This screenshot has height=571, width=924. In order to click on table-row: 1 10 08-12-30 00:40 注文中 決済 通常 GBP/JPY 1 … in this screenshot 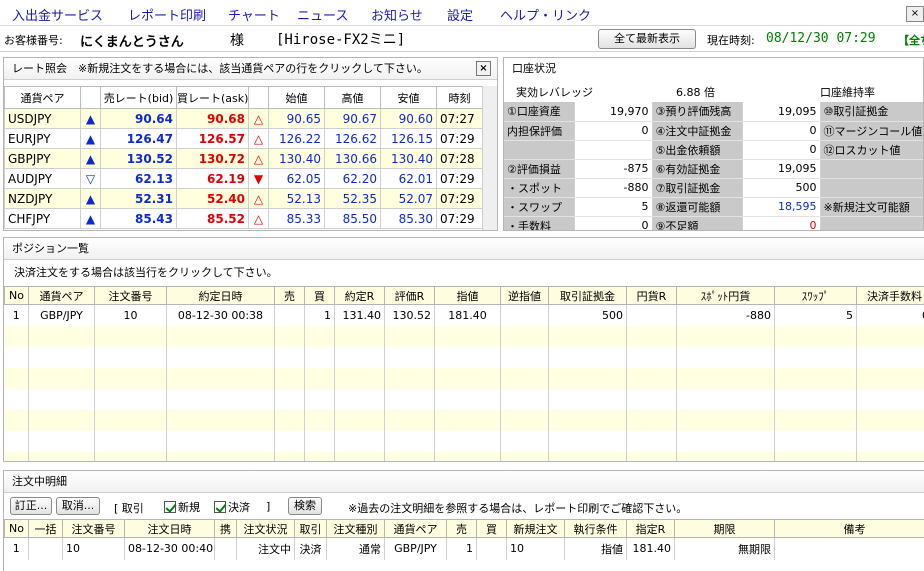, I will do `click(464, 548)`.